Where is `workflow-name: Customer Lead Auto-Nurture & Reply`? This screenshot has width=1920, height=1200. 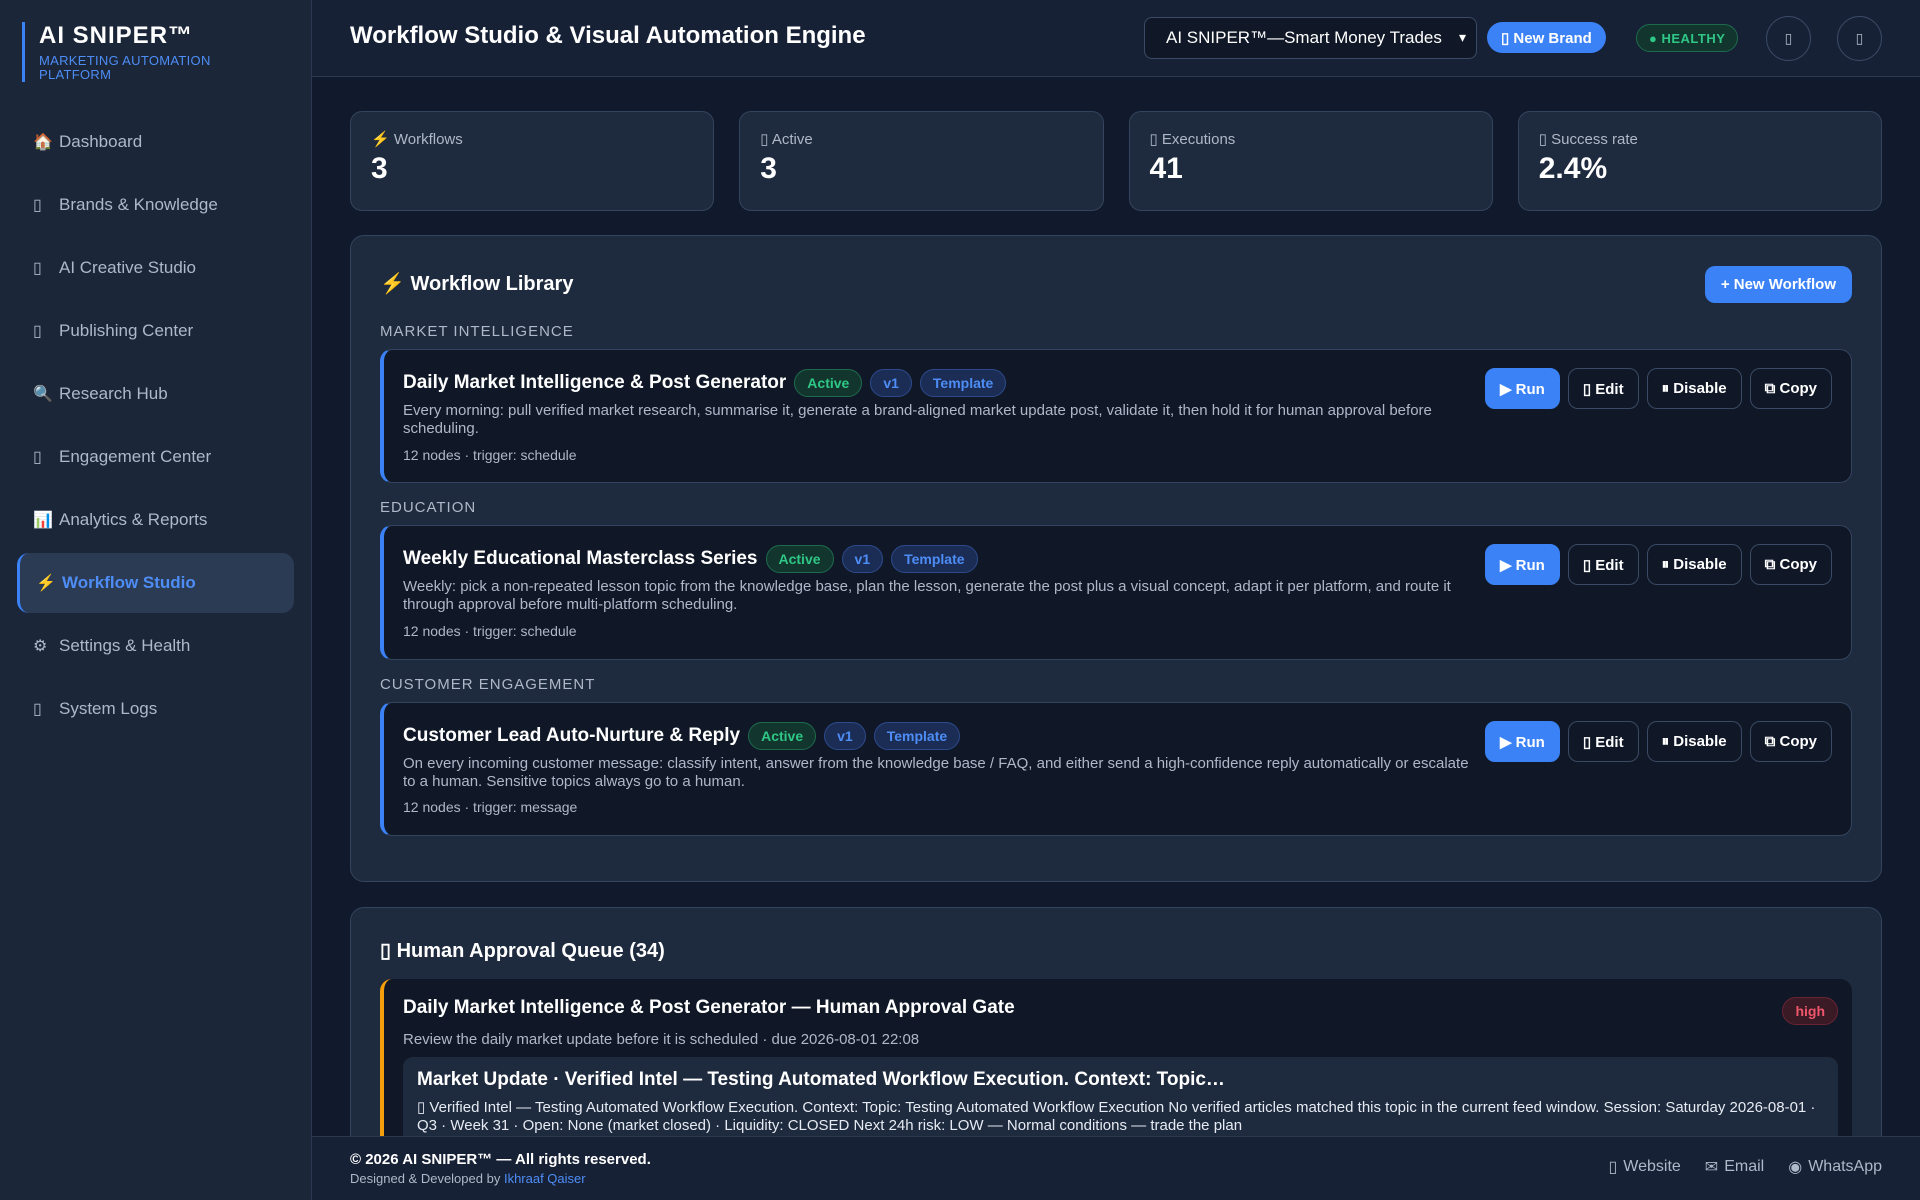 workflow-name: Customer Lead Auto-Nurture & Reply is located at coordinates (572, 735).